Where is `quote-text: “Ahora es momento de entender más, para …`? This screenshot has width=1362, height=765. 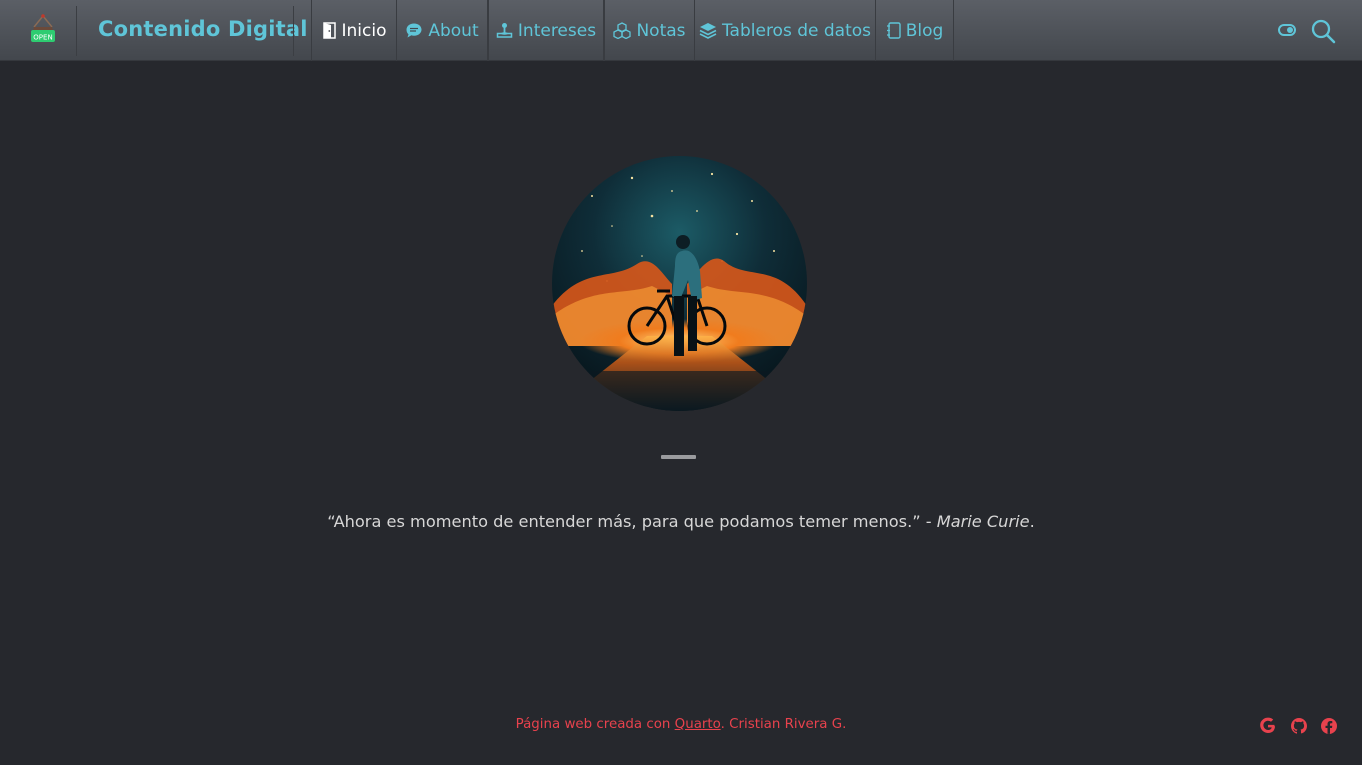 quote-text: “Ahora es momento de entender más, para … is located at coordinates (681, 521).